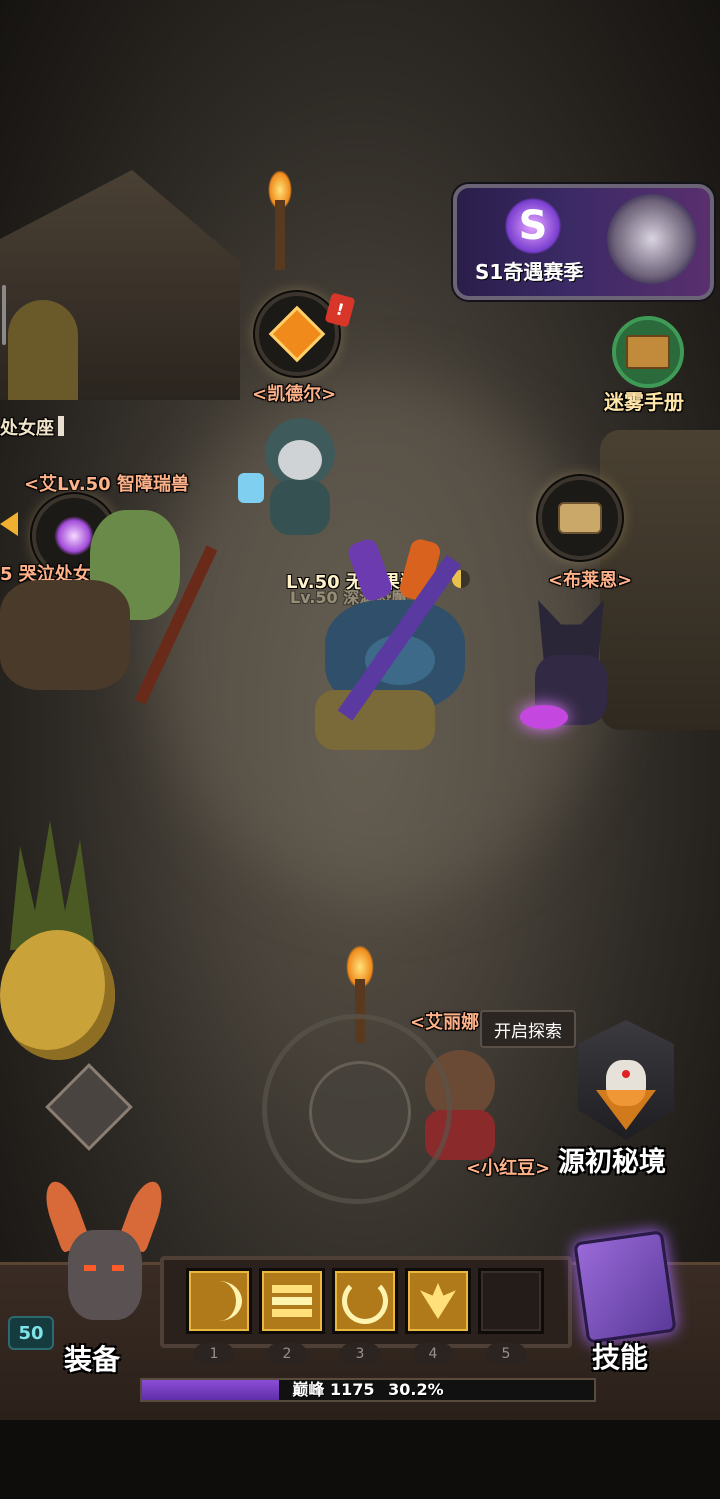  I want to click on equipment-button: 50 装备, so click(85, 1221).